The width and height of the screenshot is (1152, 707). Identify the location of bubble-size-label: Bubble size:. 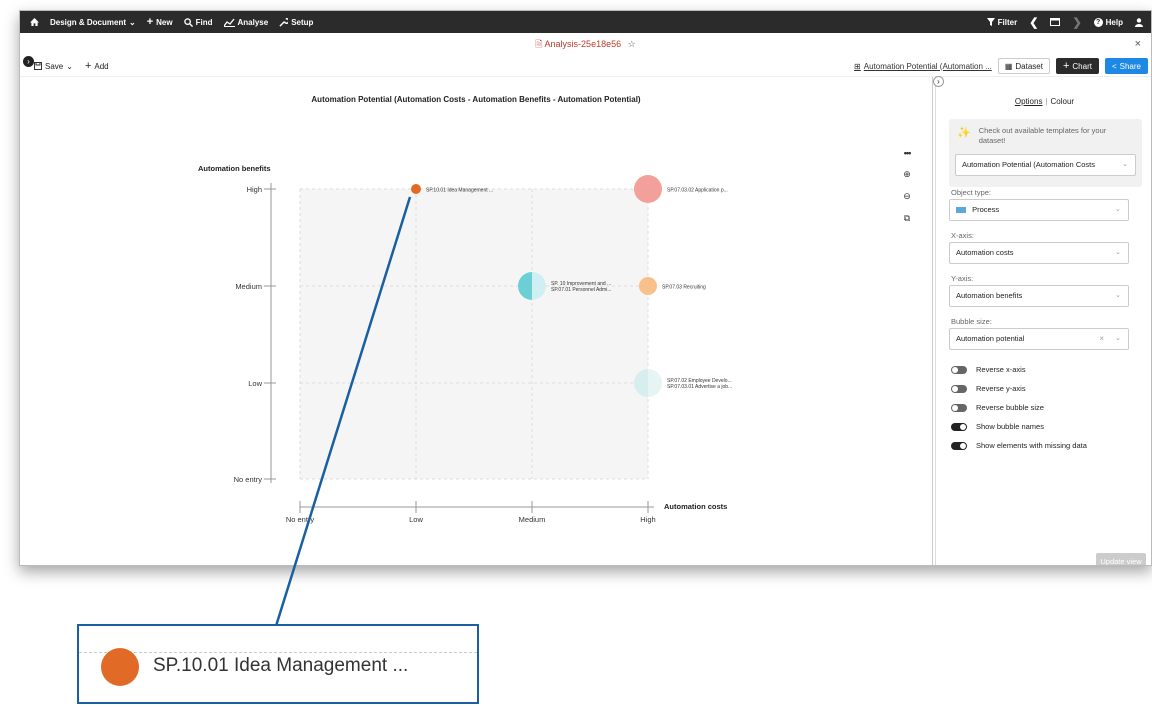
(971, 321).